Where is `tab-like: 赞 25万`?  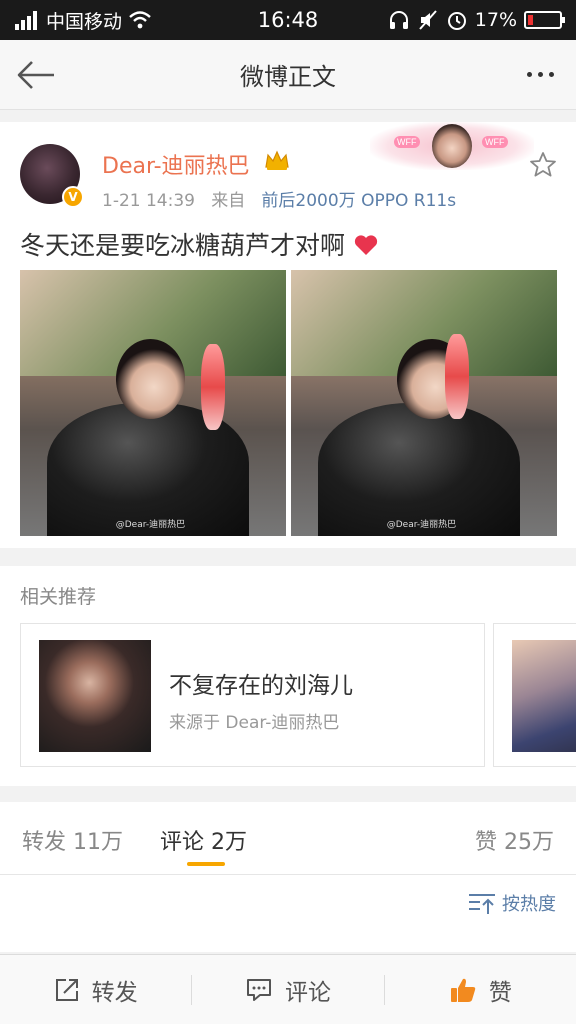 tab-like: 赞 25万 is located at coordinates (514, 840).